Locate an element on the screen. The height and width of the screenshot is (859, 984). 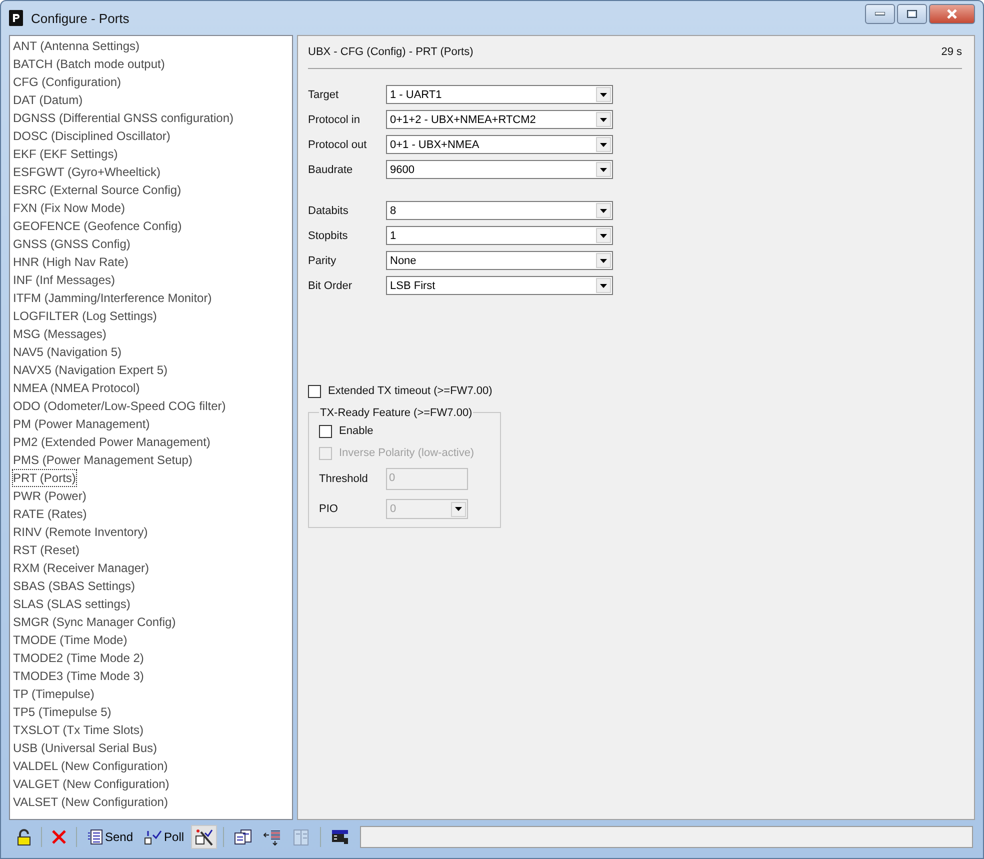
toolbar-button: Poll is located at coordinates (164, 837).